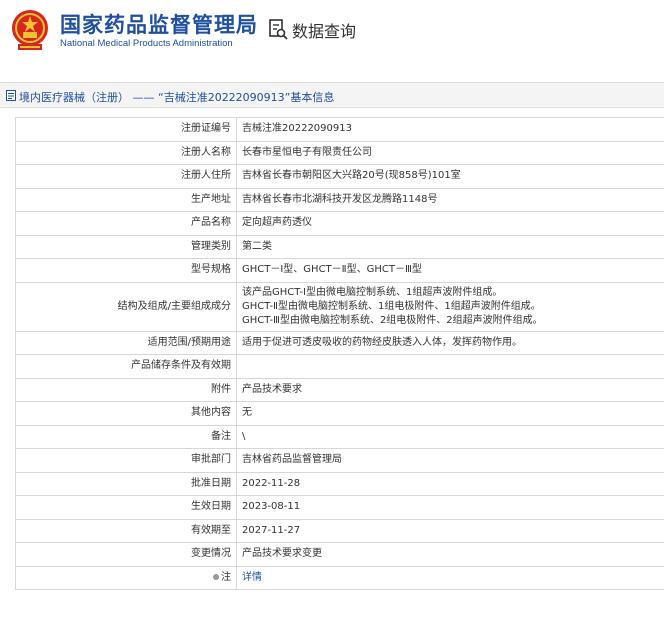 The height and width of the screenshot is (619, 664). Describe the element at coordinates (126, 246) in the screenshot. I see `field-label: 管理类别` at that location.